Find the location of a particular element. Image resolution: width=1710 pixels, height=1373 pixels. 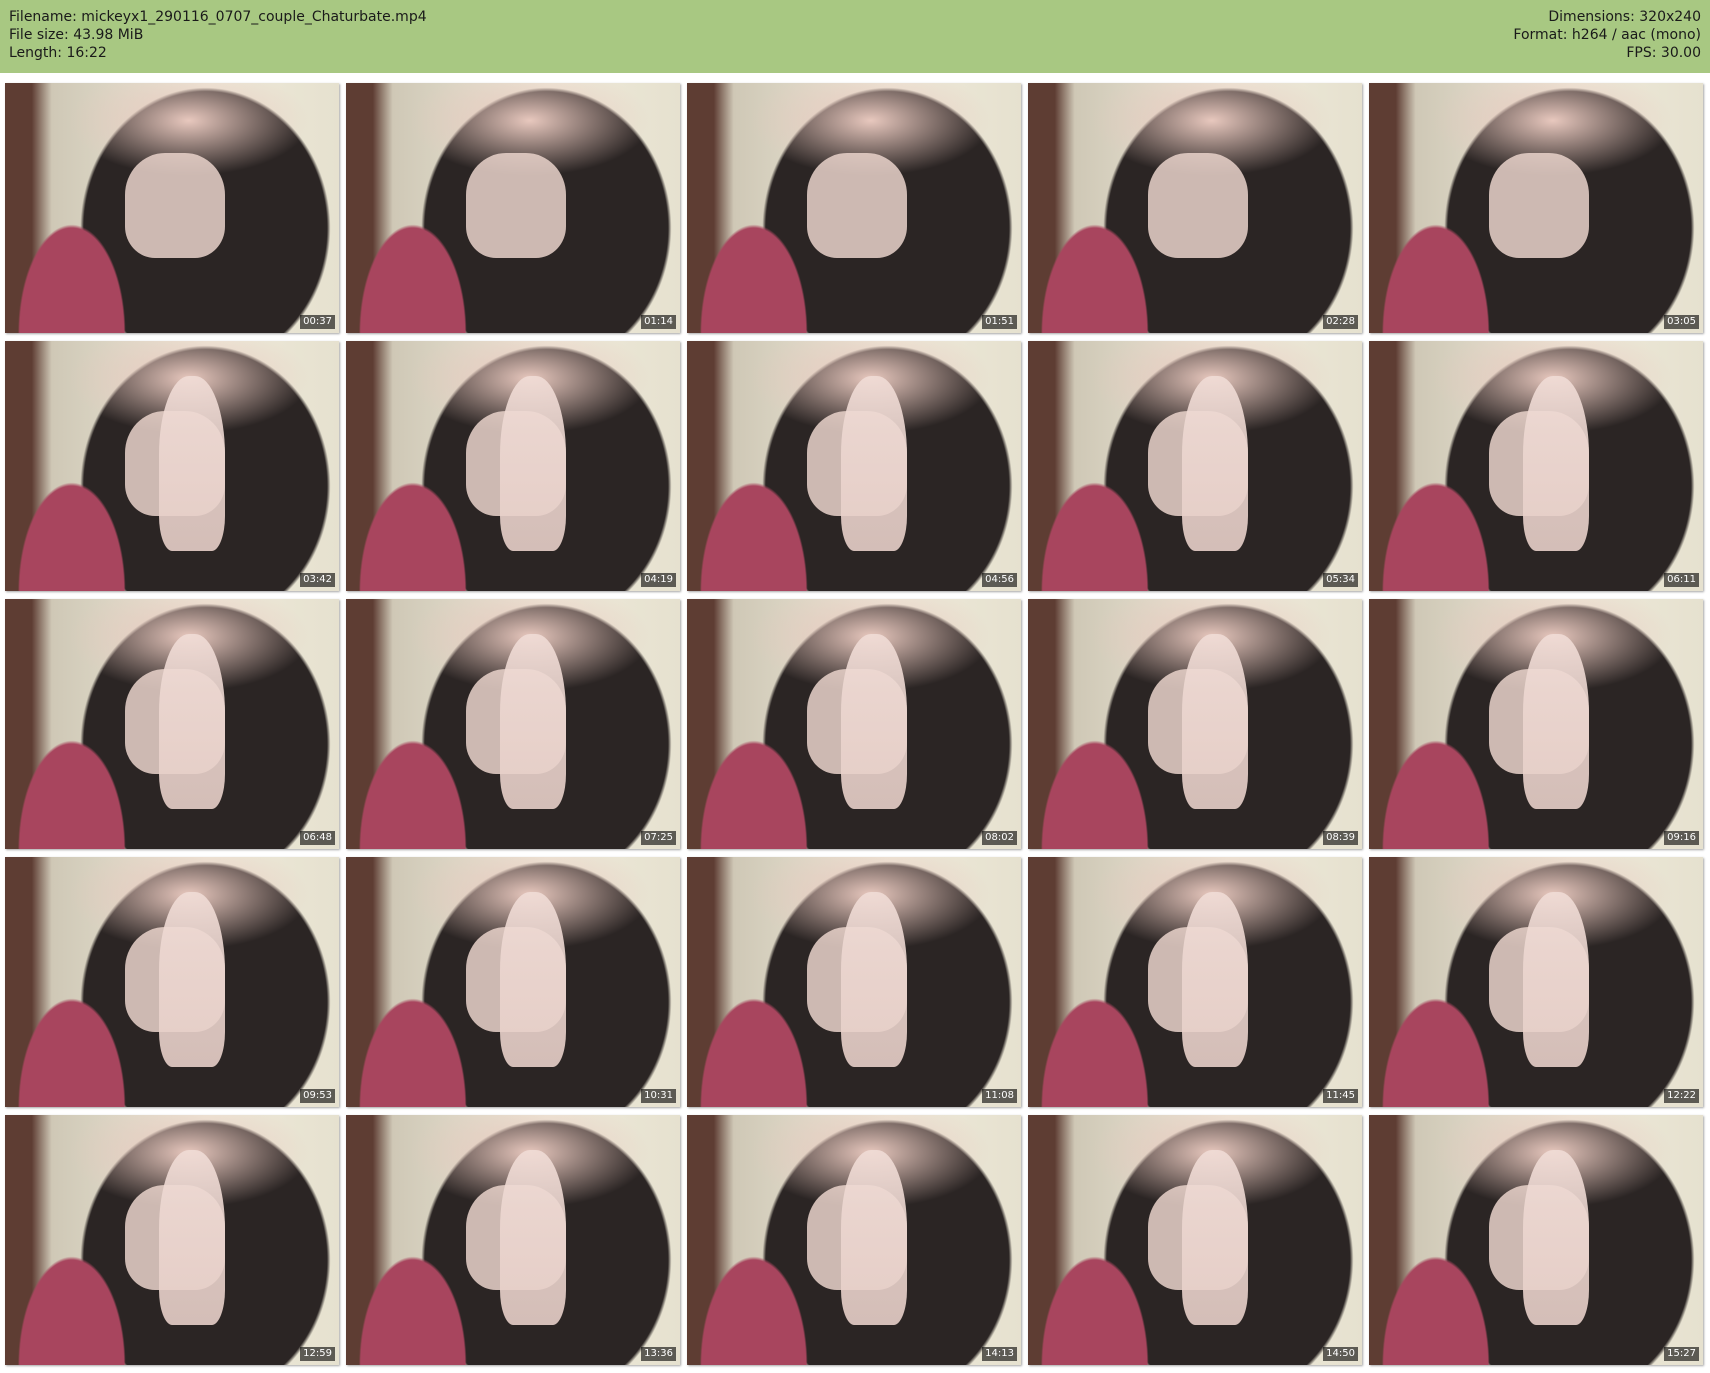

timestamp-label: 08:02 is located at coordinates (999, 838).